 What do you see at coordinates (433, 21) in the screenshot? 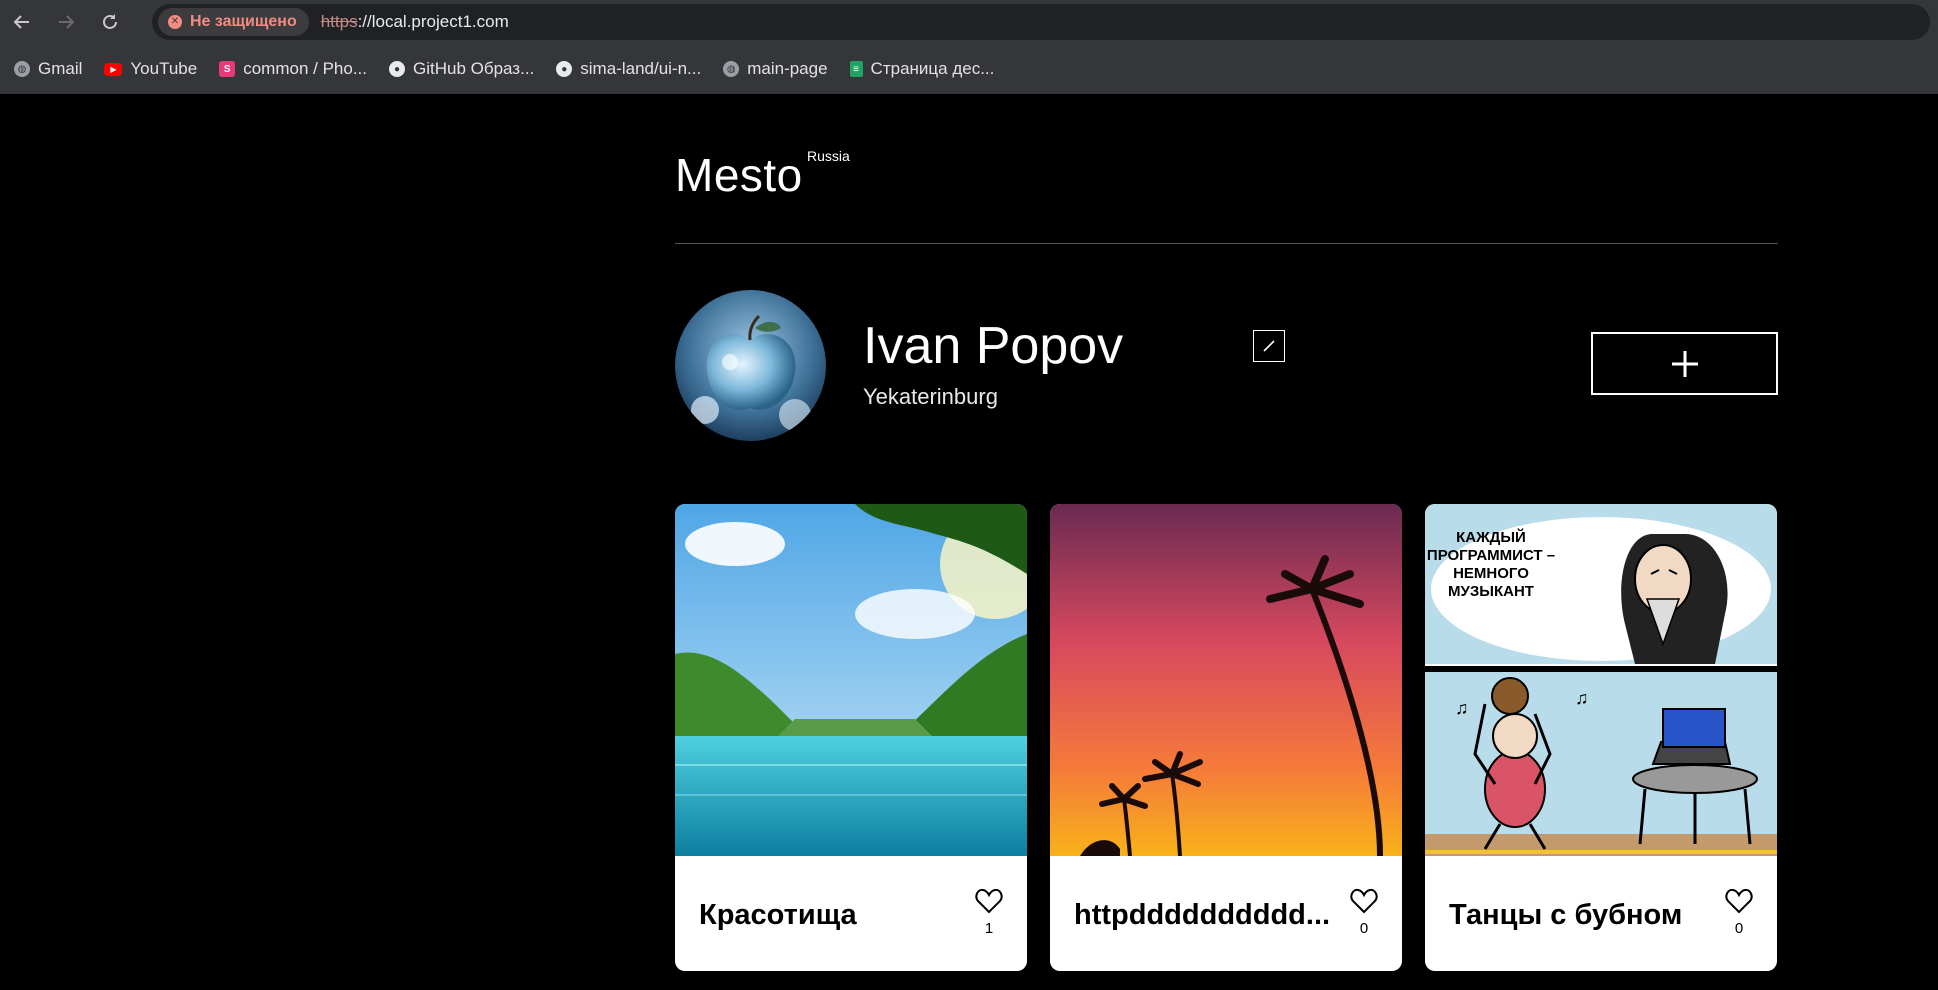
I see `url-rest: ://local.project1.com` at bounding box center [433, 21].